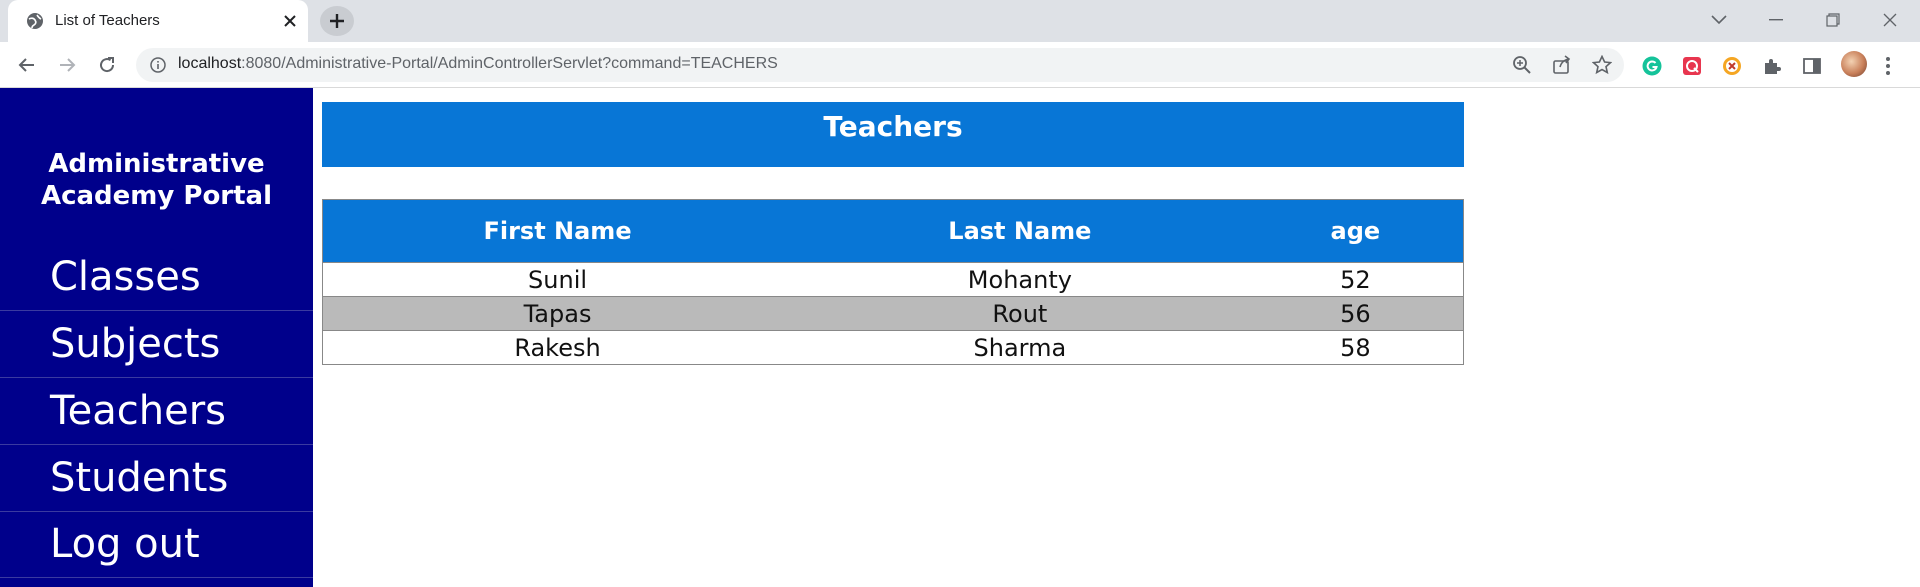  I want to click on cell-last-name: Mohanty, so click(1020, 279).